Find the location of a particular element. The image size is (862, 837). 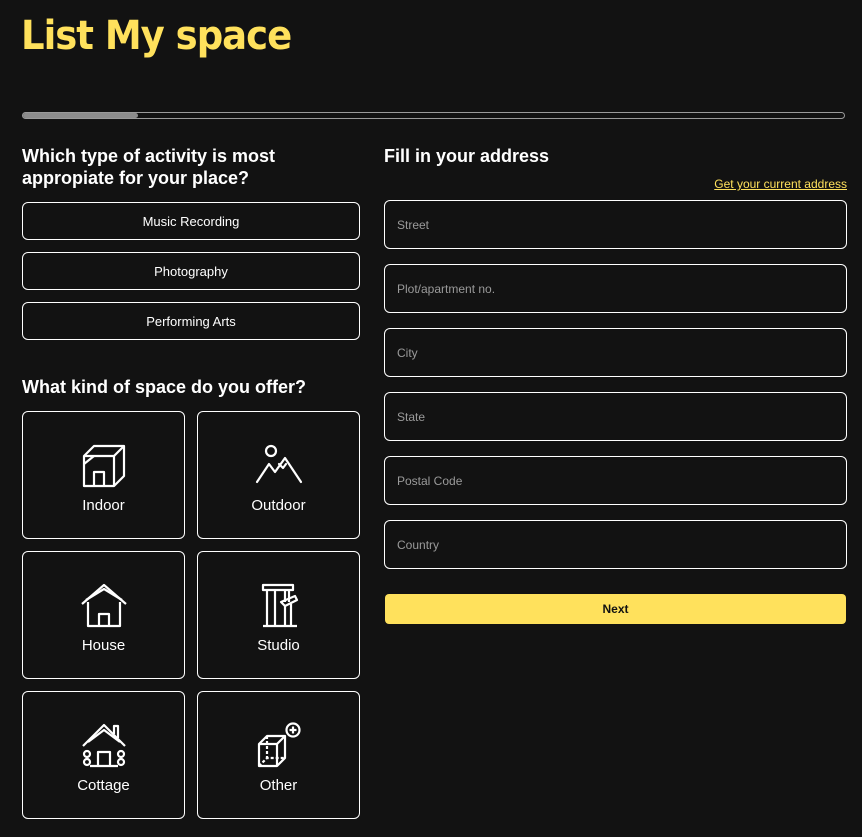

space-card-house: House is located at coordinates (103, 615).